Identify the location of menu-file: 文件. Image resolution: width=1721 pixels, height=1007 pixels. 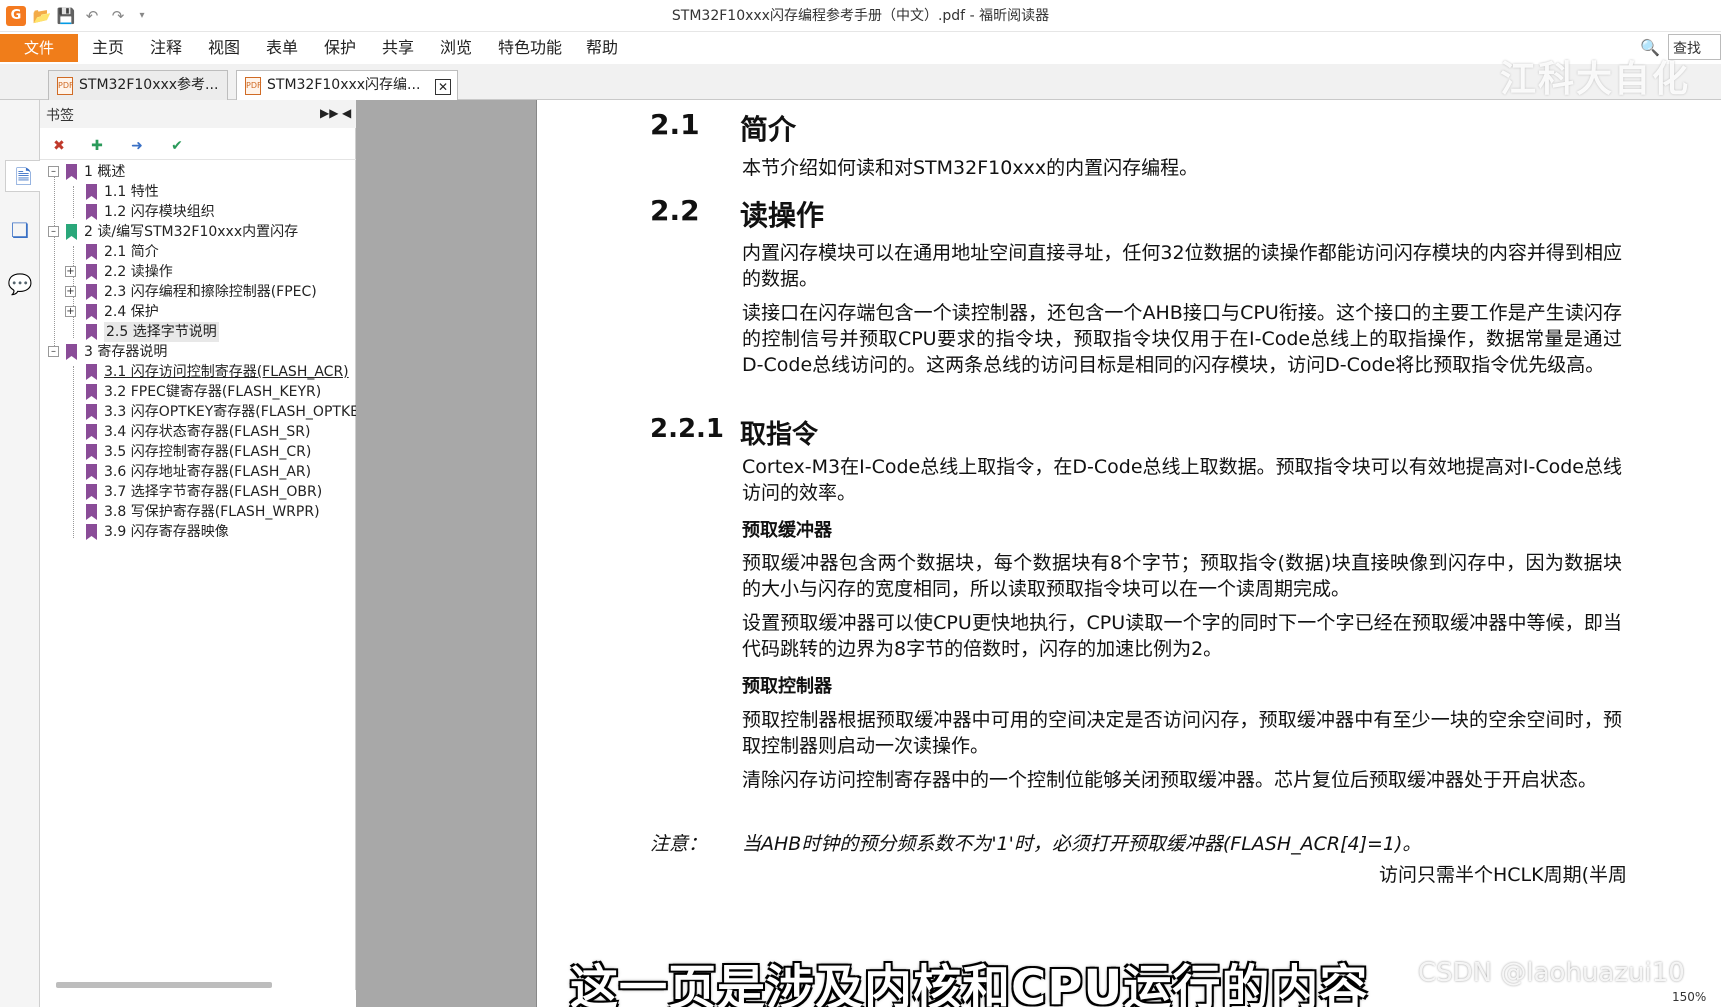
(39, 48).